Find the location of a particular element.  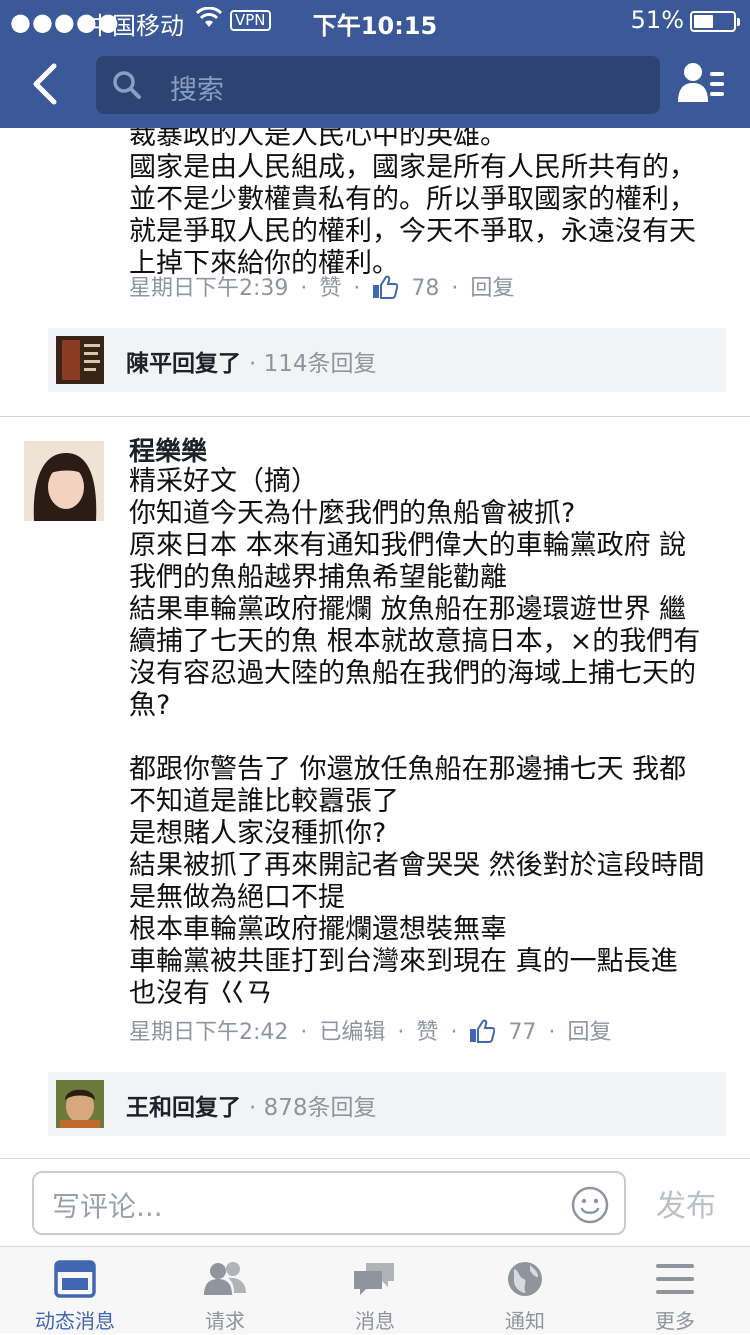

comment-line: 沒有容忍過大陸的魚船在我們的海域上捕七天的 is located at coordinates (412, 673).